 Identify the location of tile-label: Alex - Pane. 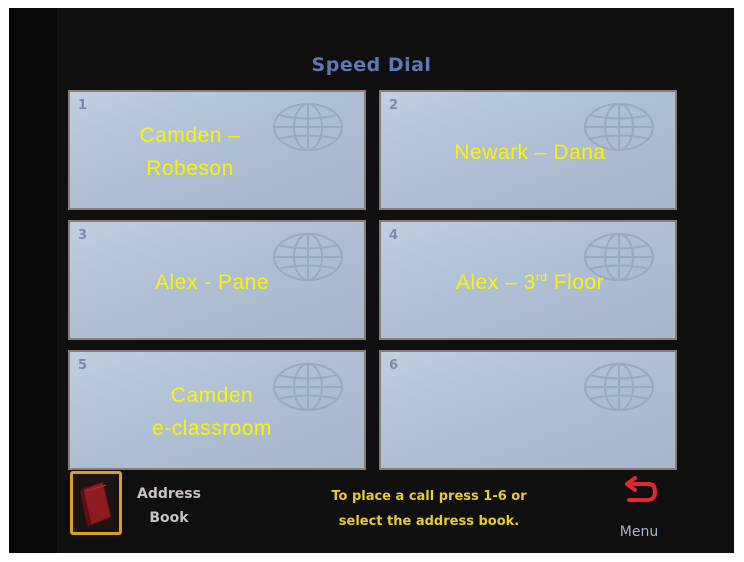
(212, 280).